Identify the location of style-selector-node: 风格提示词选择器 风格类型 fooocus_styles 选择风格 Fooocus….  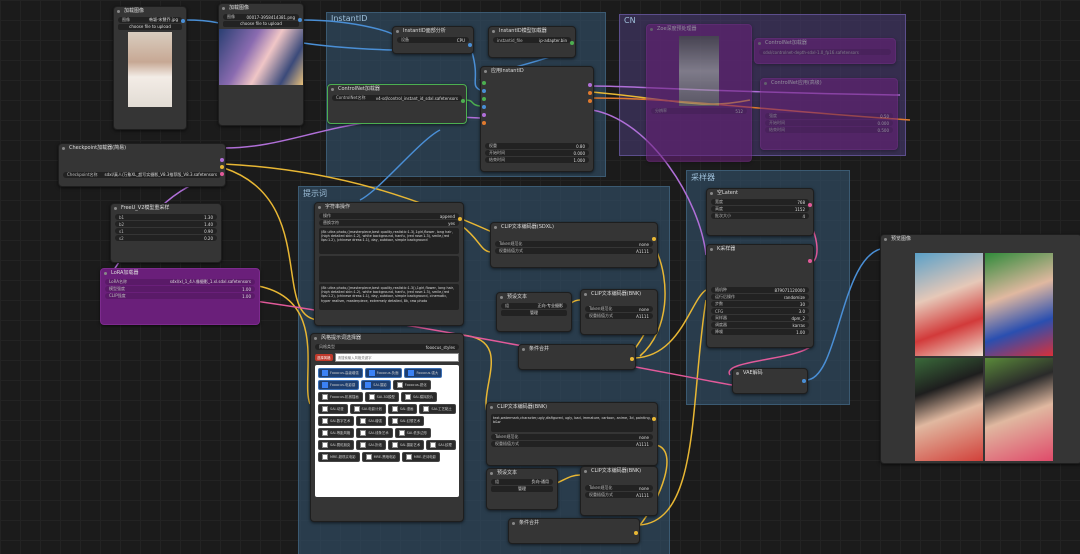
(387, 427).